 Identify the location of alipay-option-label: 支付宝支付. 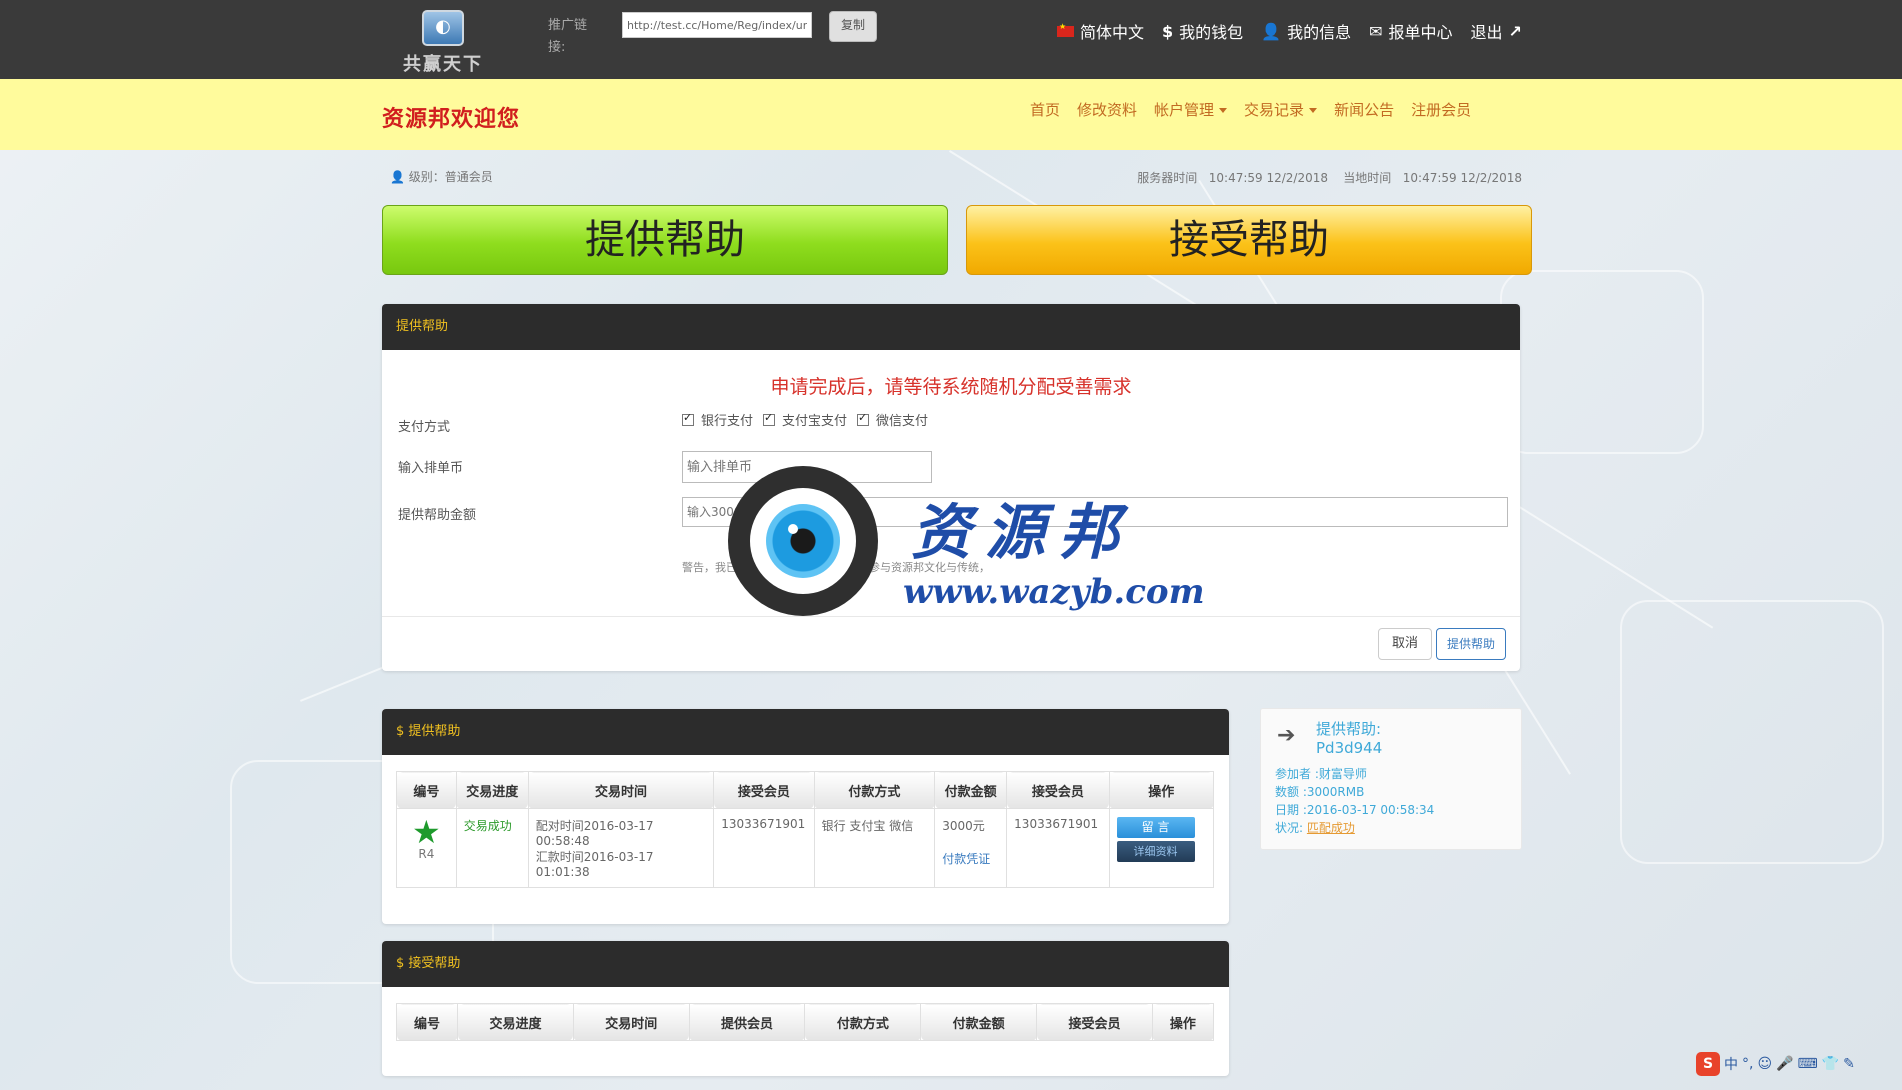
(815, 421).